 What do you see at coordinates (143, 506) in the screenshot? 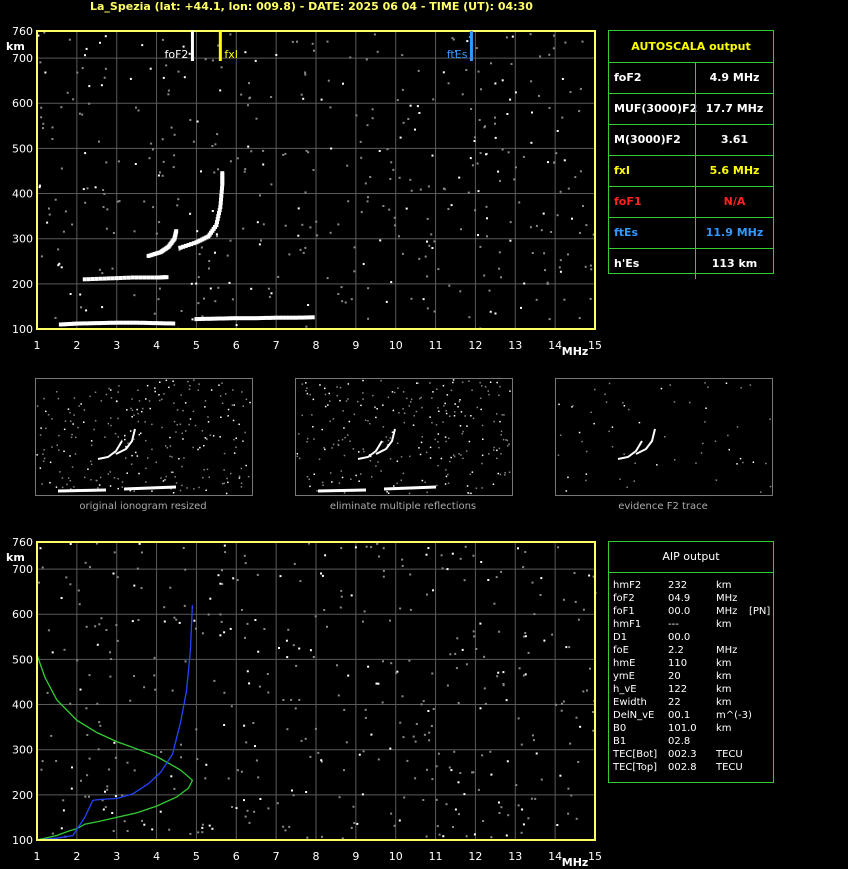
I see `thumbnail-caption: original ionogram resized` at bounding box center [143, 506].